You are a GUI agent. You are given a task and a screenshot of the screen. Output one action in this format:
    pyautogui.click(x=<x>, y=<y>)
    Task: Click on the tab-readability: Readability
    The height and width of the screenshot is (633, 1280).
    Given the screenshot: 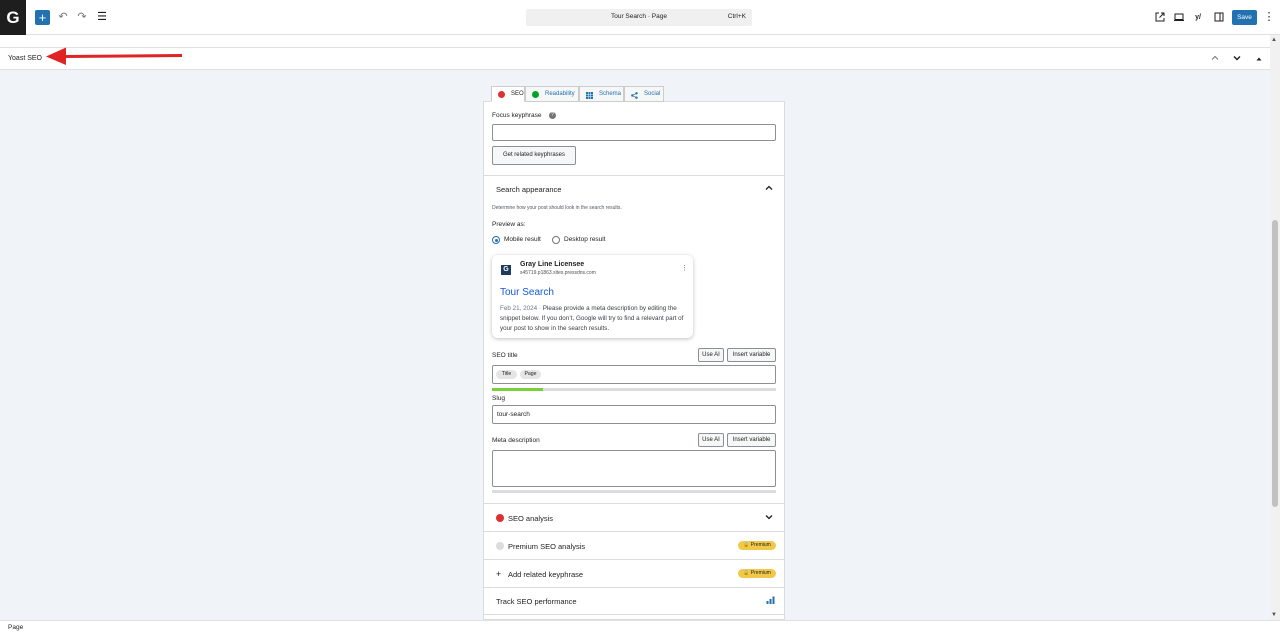 What is the action you would take?
    pyautogui.click(x=552, y=94)
    